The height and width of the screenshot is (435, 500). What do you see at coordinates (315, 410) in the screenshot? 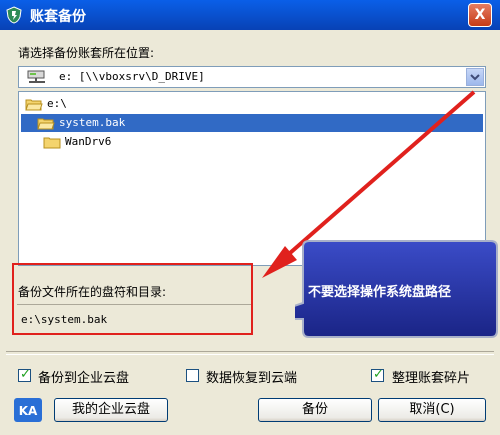
I see `backup-button: 备份` at bounding box center [315, 410].